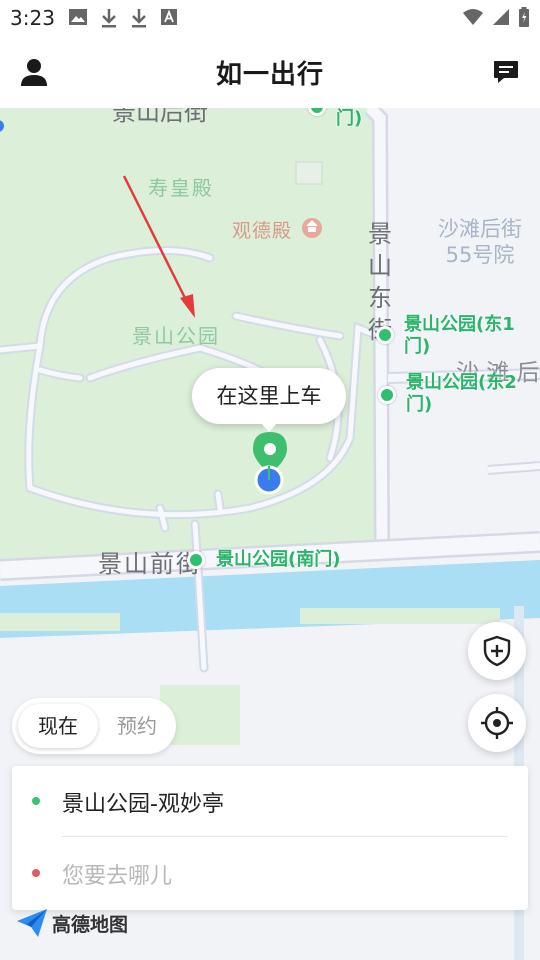 This screenshot has width=540, height=960. I want to click on status-bar: 3:23, so click(270, 18).